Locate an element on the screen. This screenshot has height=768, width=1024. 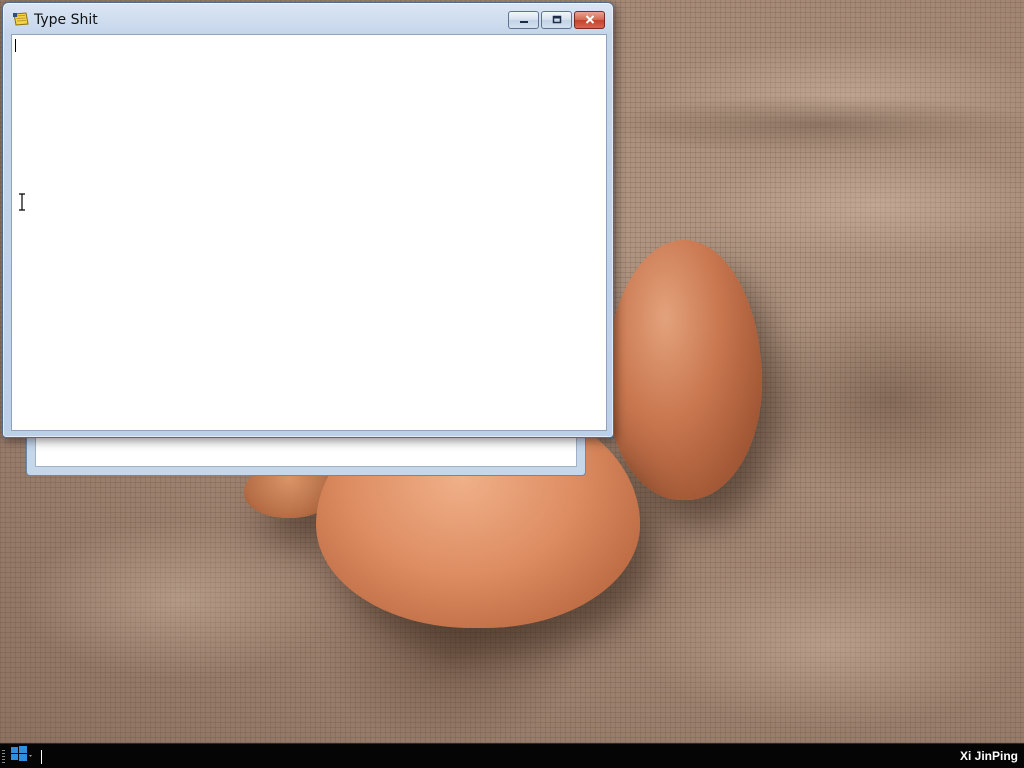
close-icon is located at coordinates (590, 20).